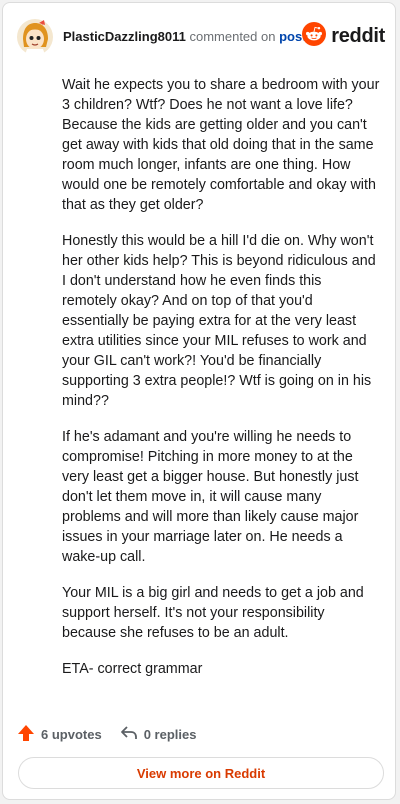 The width and height of the screenshot is (400, 804). What do you see at coordinates (129, 734) in the screenshot?
I see `reply-arrow-icon` at bounding box center [129, 734].